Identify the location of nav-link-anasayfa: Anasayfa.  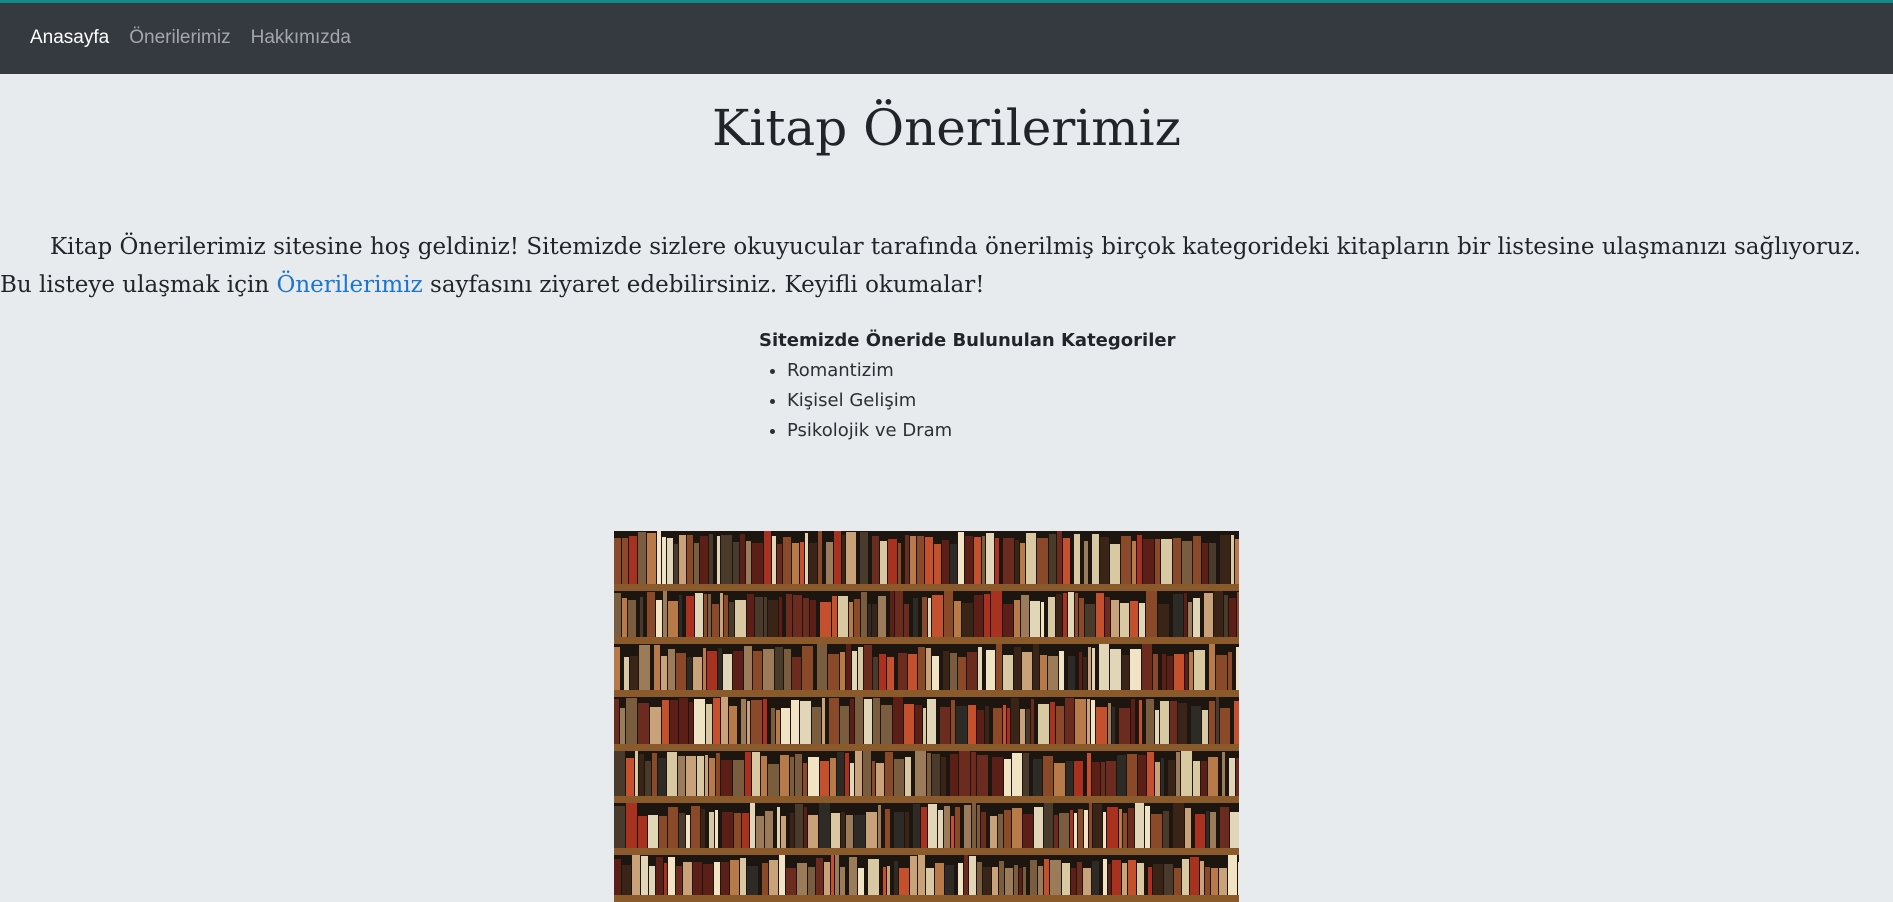
(69, 38).